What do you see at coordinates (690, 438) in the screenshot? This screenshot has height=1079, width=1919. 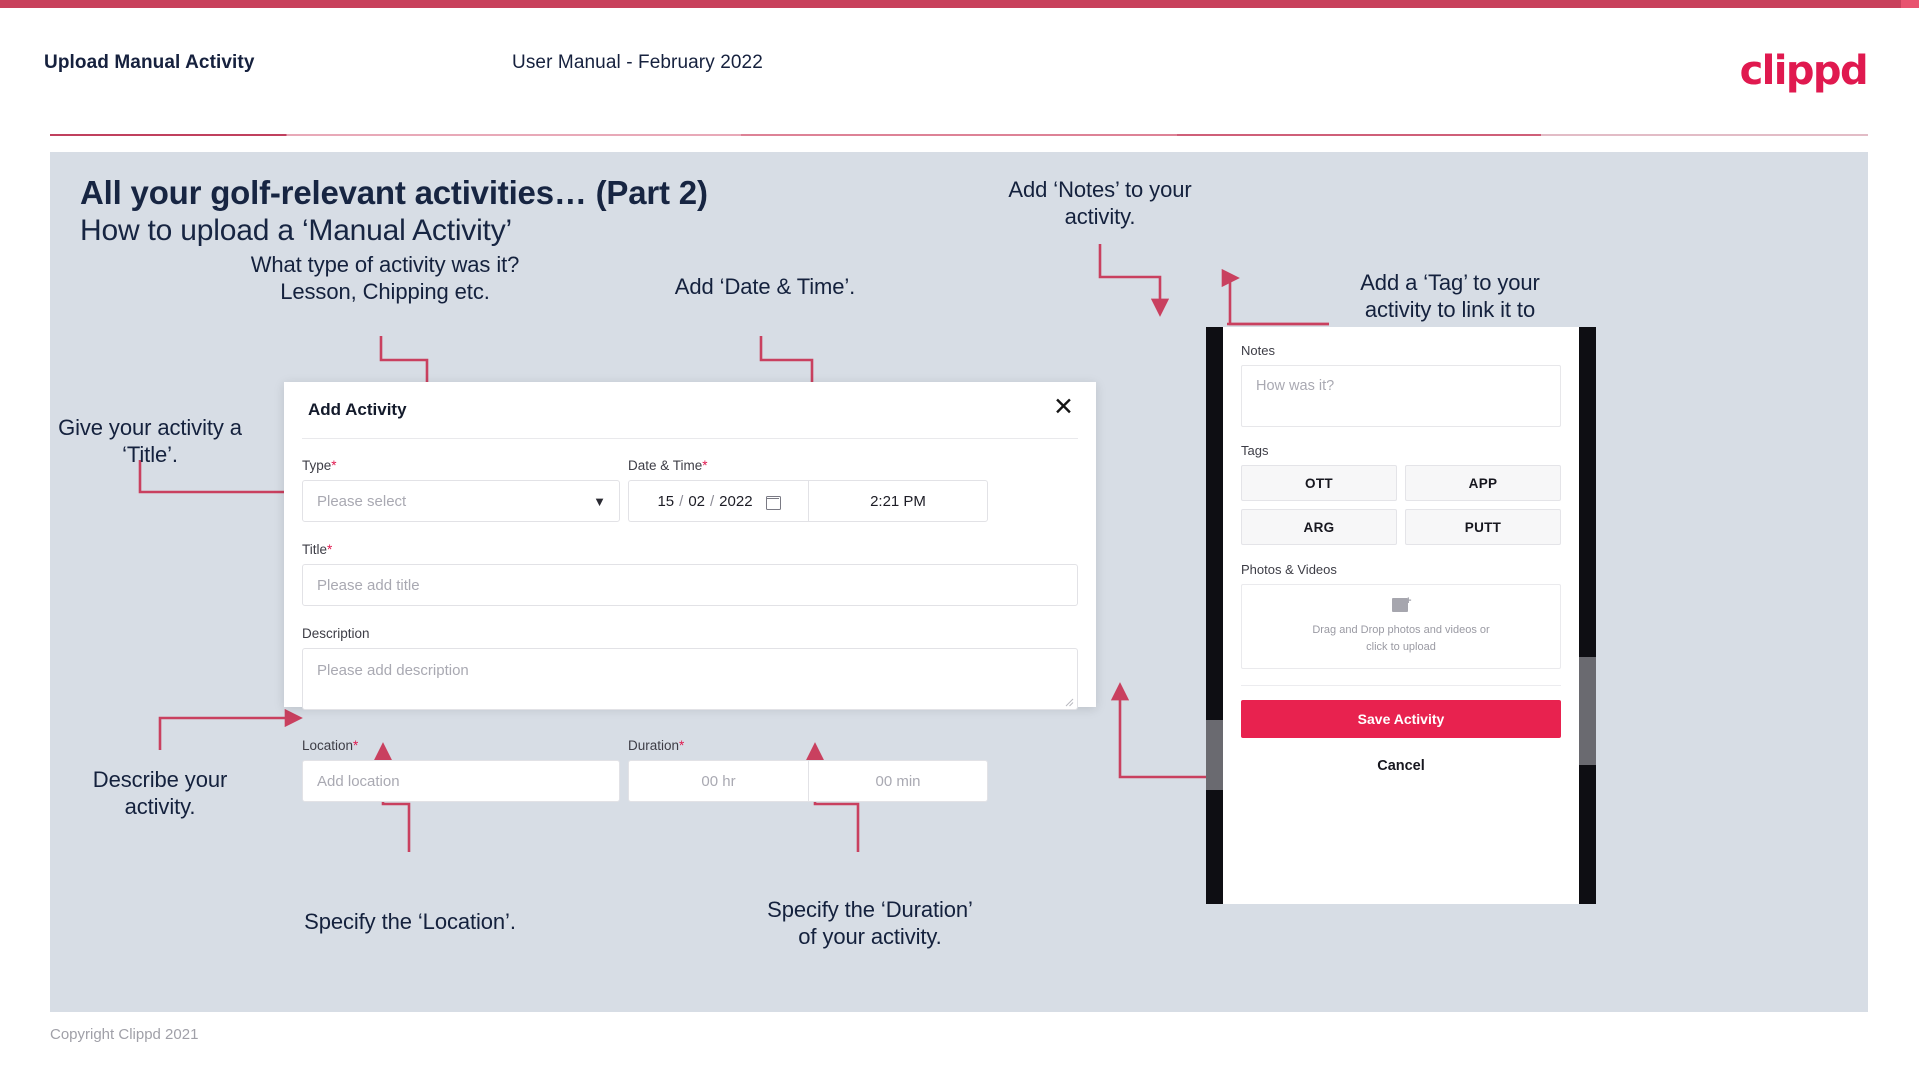 I see `modal-divider` at bounding box center [690, 438].